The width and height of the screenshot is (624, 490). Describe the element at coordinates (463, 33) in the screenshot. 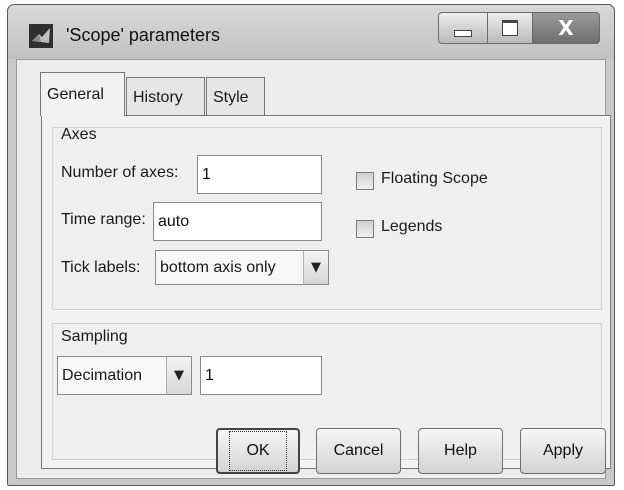

I see `minimize-icon` at that location.